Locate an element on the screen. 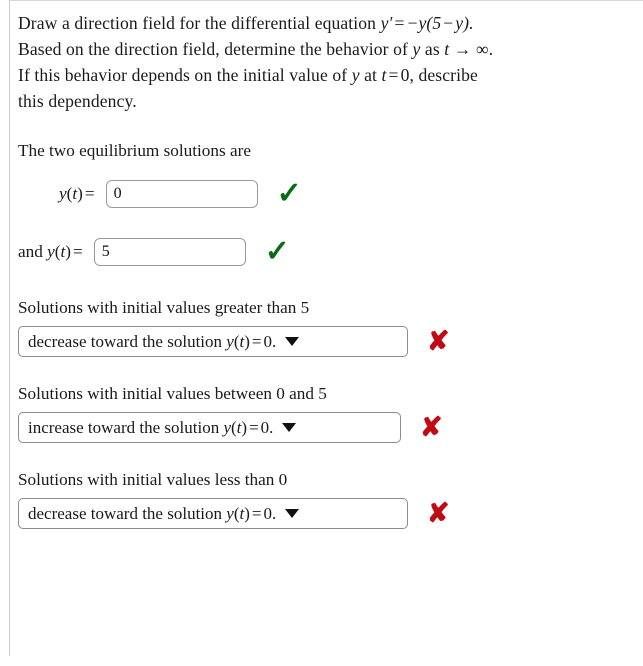 This screenshot has height=666, width=643. math-infinity-symbol: ∞. is located at coordinates (484, 49).